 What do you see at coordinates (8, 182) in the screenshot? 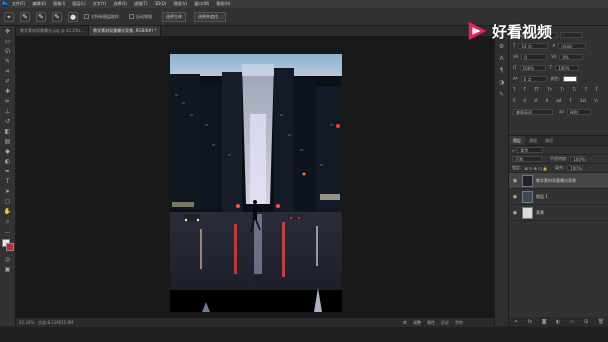
I see `type-tool-icon: T` at bounding box center [8, 182].